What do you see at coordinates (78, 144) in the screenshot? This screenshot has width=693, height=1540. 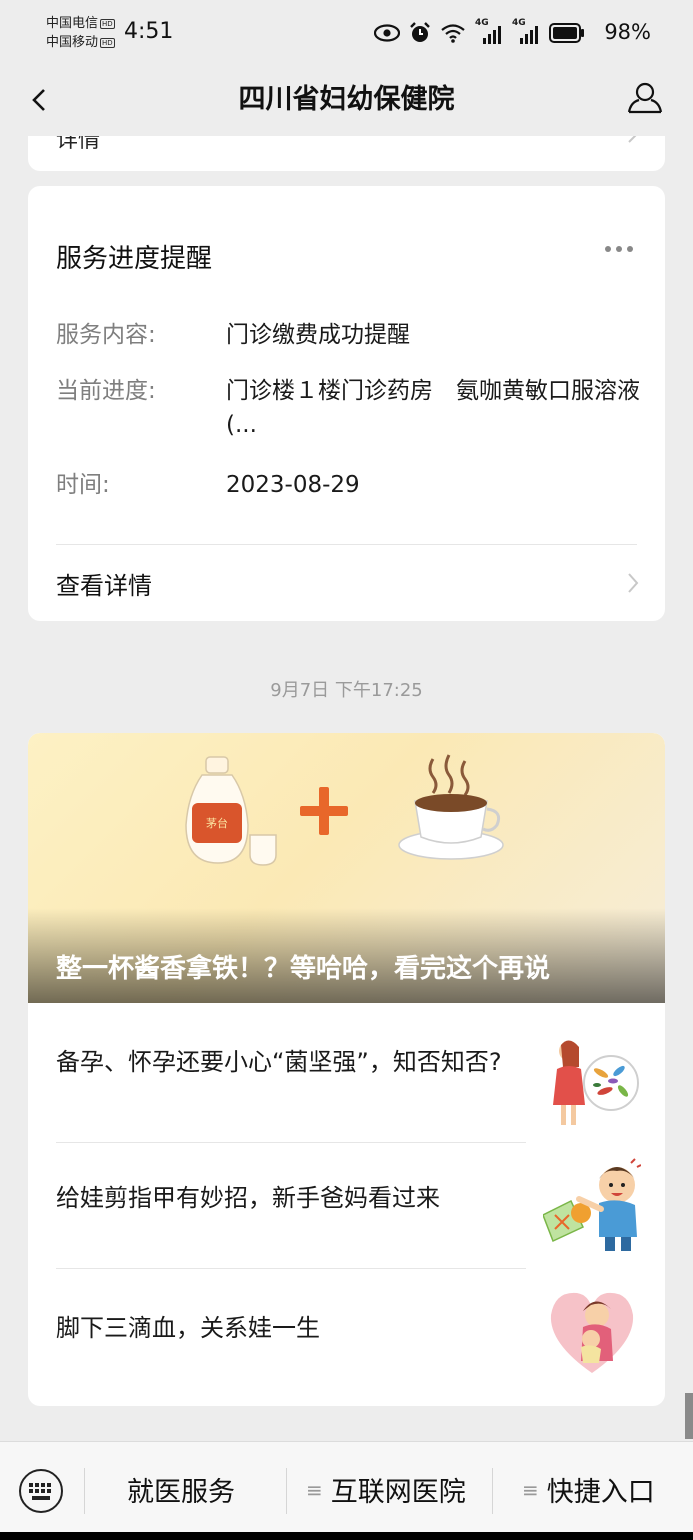 I see `previous-card-detail-label: 详情` at bounding box center [78, 144].